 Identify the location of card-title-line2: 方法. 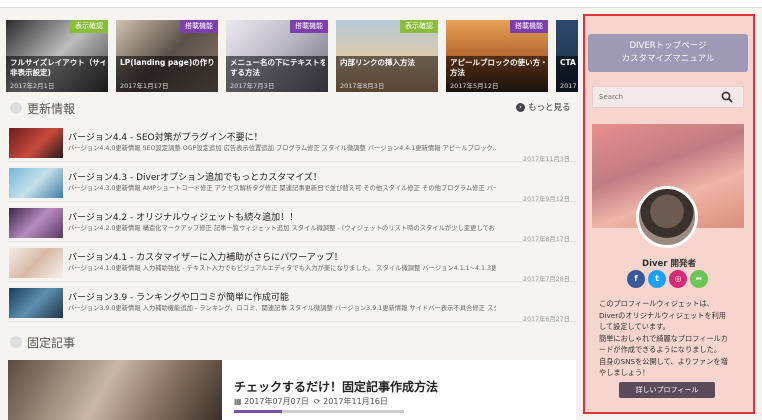
(457, 72).